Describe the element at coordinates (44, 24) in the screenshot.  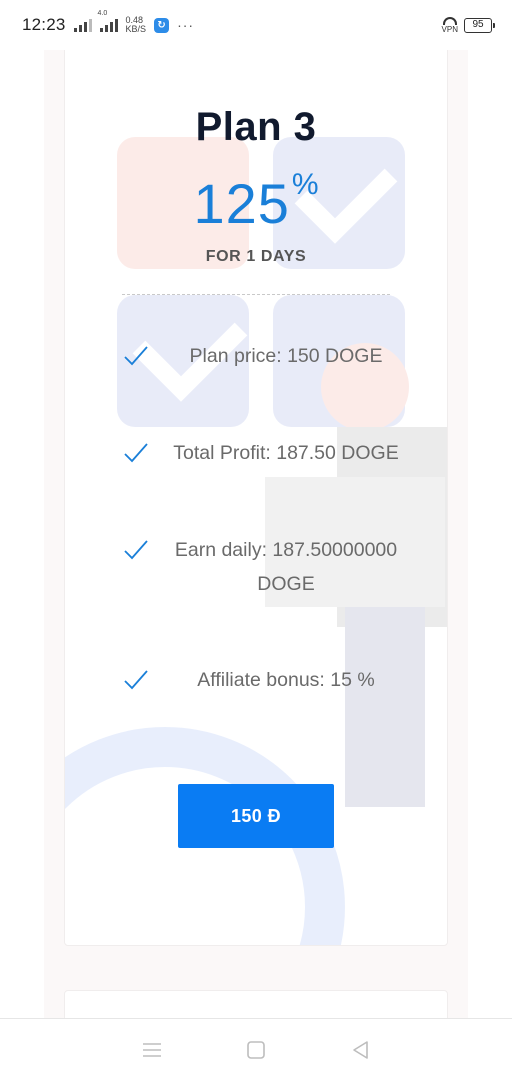
I see `status-time: 12:23` at that location.